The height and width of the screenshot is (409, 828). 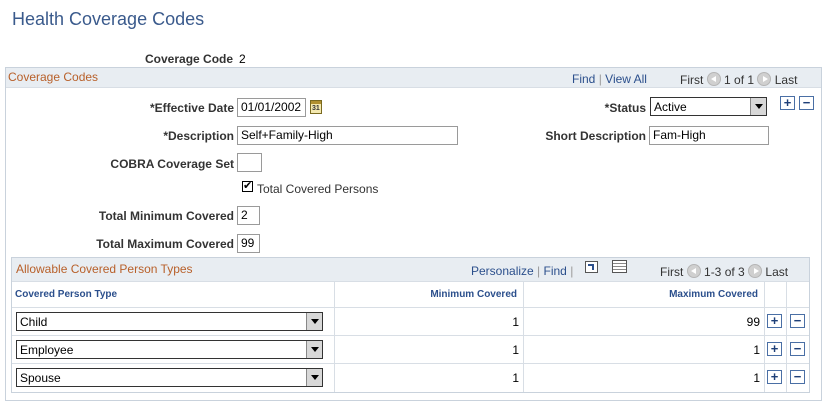 I want to click on grid-first-label: First, so click(x=672, y=272).